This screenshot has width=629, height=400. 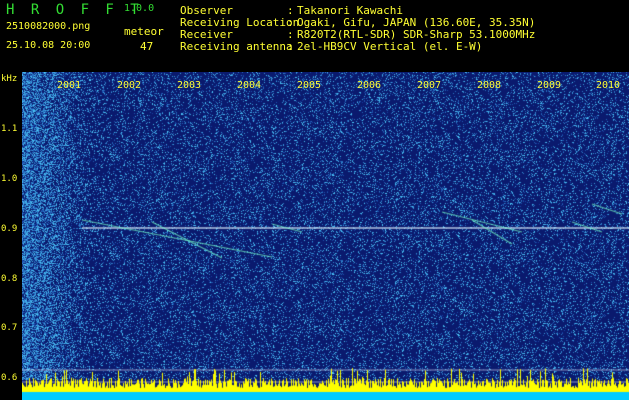 What do you see at coordinates (9, 79) in the screenshot?
I see `y-axis-unit: kHz` at bounding box center [9, 79].